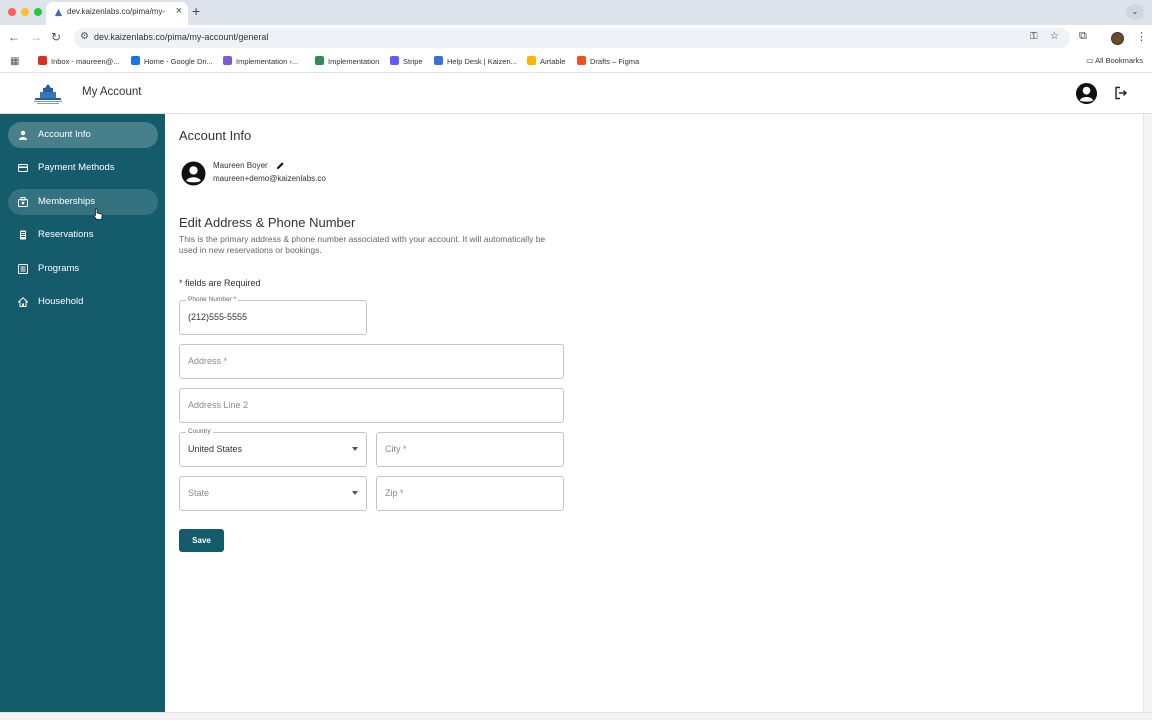  I want to click on tab-title: dev.kaizenlabs.co/pima/my-, so click(116, 11).